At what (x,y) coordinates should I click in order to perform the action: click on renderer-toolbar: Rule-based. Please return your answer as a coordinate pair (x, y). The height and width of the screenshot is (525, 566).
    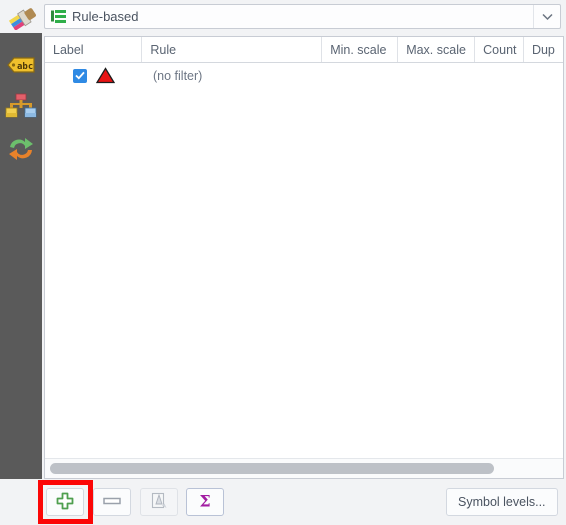
    Looking at the image, I should click on (283, 16).